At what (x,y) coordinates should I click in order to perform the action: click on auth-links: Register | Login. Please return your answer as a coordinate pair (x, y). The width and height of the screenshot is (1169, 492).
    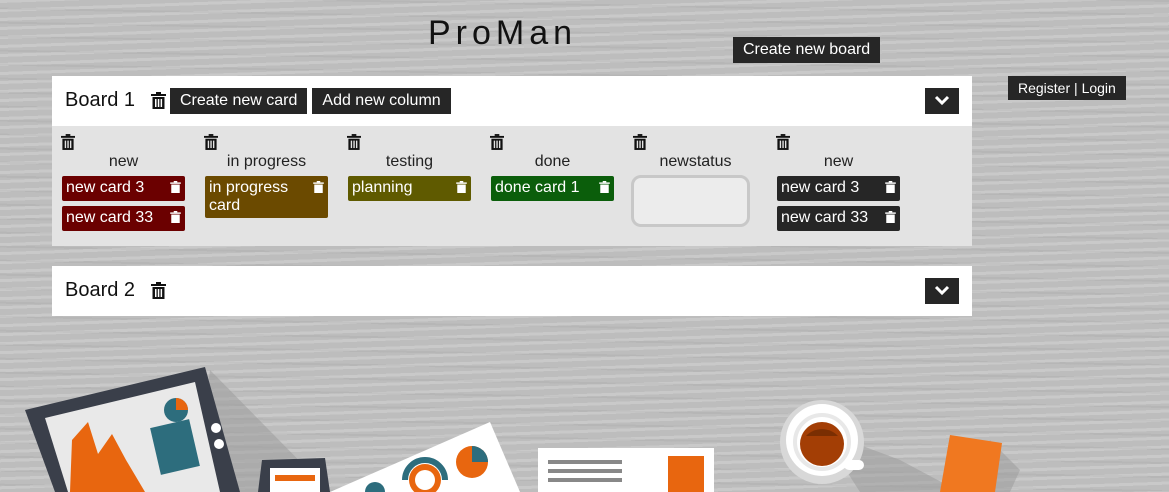
    Looking at the image, I should click on (1067, 88).